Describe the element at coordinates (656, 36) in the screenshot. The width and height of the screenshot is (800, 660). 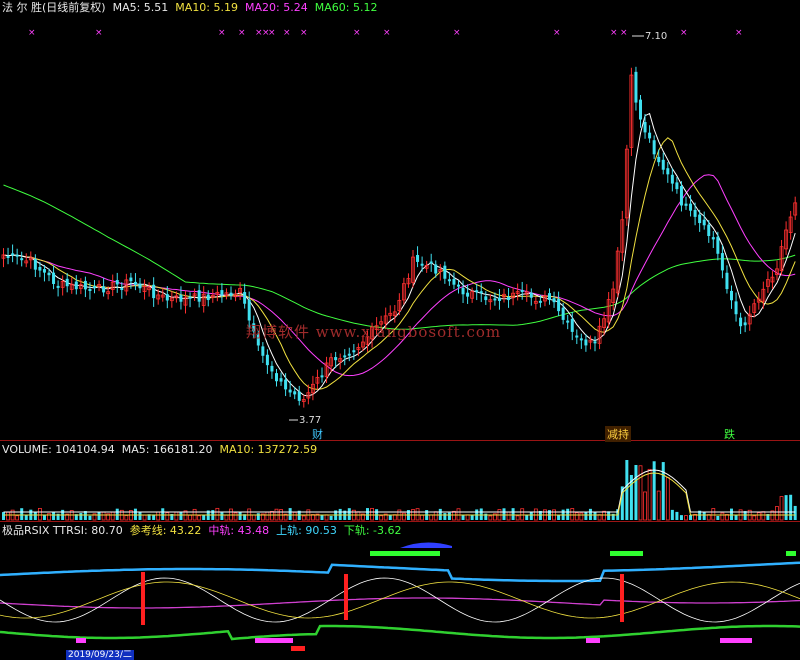
I see `high-price-label: 7.10` at that location.